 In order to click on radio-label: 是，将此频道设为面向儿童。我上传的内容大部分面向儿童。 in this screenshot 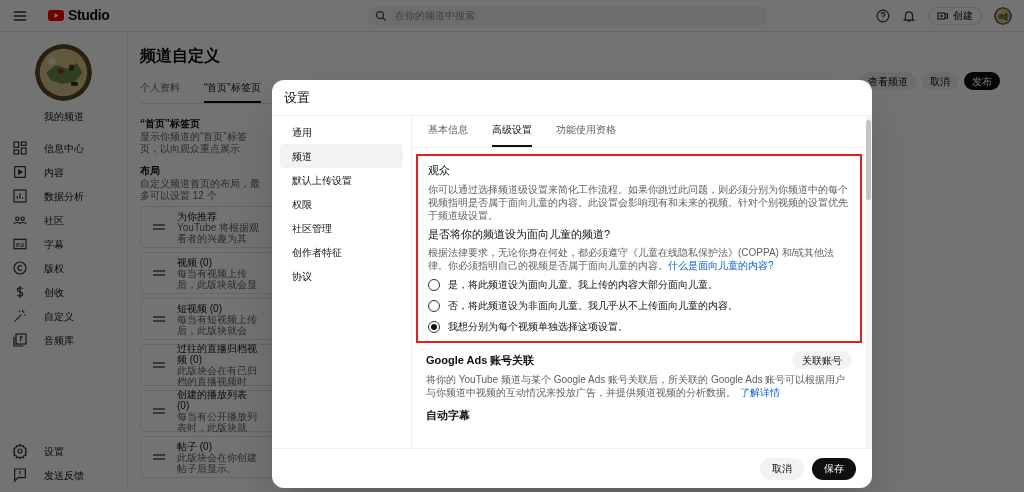, I will do `click(583, 285)`.